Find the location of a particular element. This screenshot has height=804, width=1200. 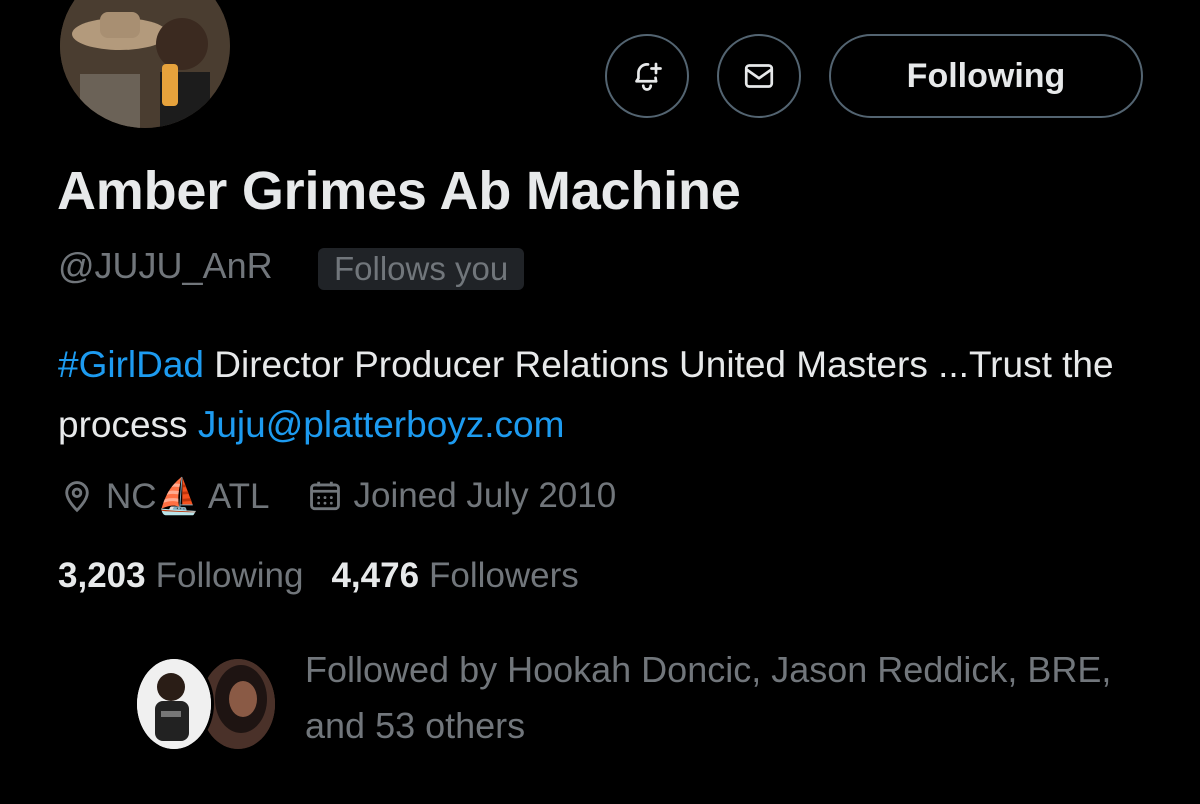

calendar-icon is located at coordinates (324, 496).